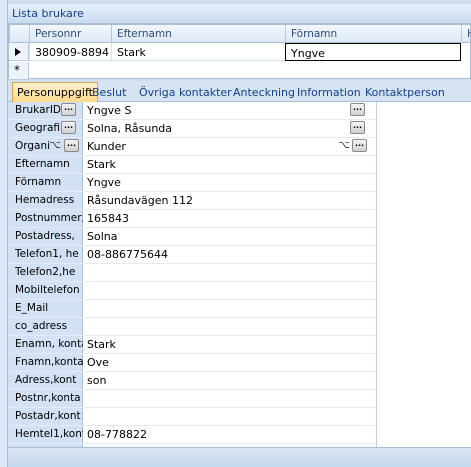 This screenshot has width=471, height=467. Describe the element at coordinates (41, 326) in the screenshot. I see `field-label: co_adress` at that location.